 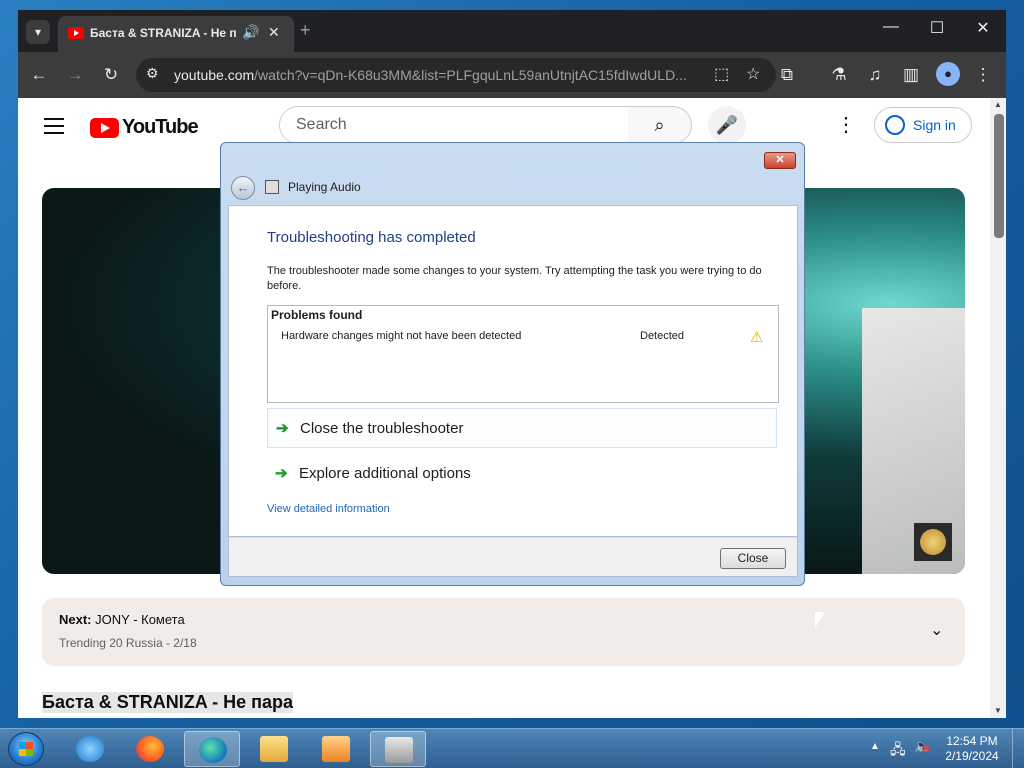 I want to click on playlist-info: Trending 20 Russia - 2/18, so click(x=128, y=643).